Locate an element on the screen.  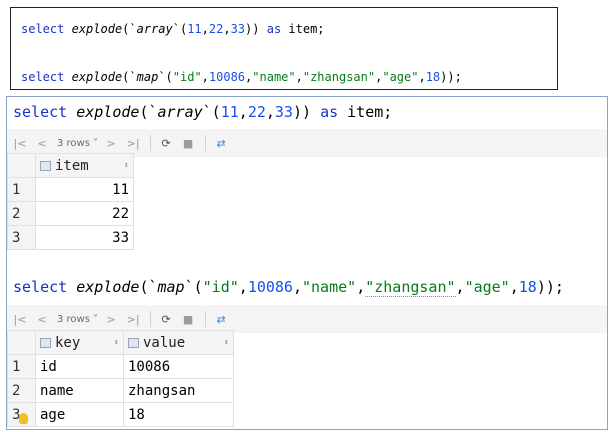
punctuation: )) is located at coordinates (302, 112).